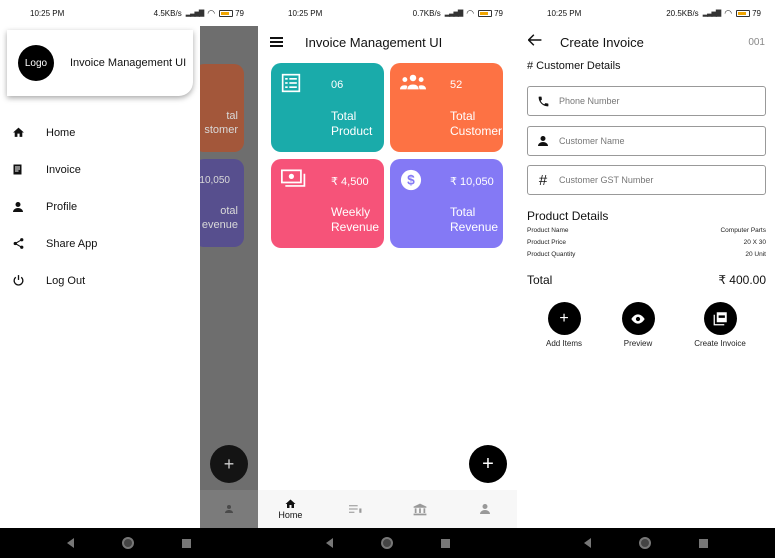  Describe the element at coordinates (327, 107) in the screenshot. I see `tile-total-product: 06 Total Product` at that location.